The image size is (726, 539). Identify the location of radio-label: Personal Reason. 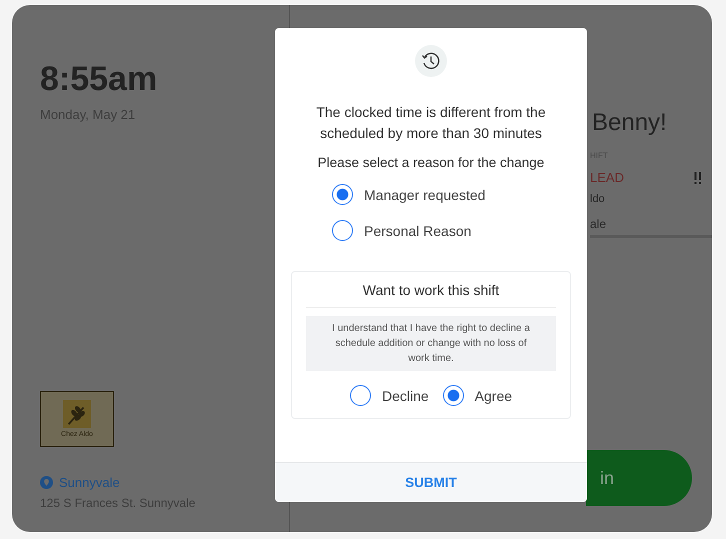
(418, 230).